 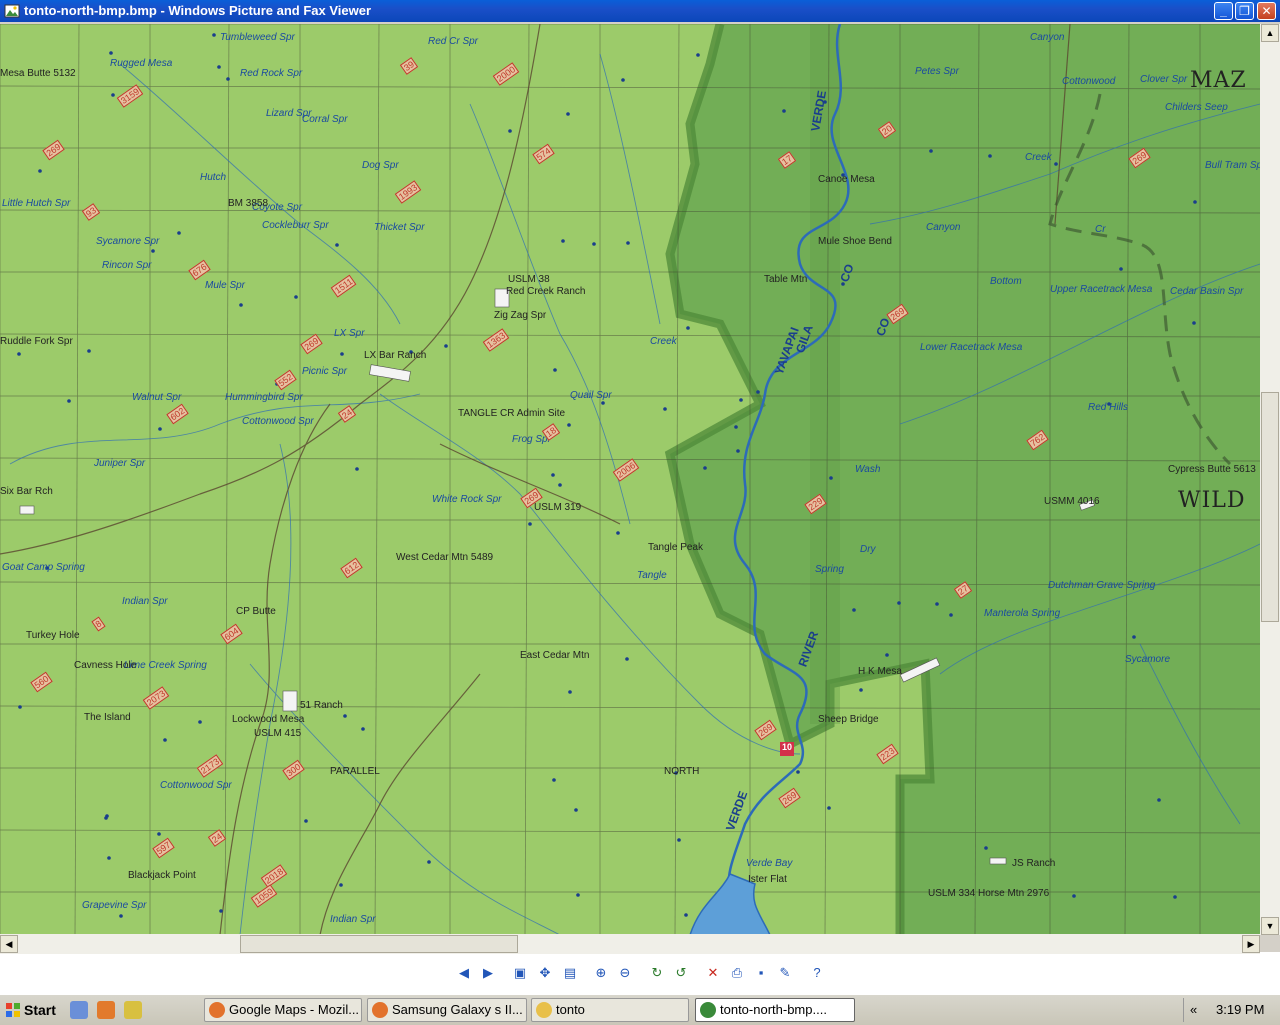 I want to click on map-label-spring: Upper Racetrack Mesa, so click(x=1101, y=289).